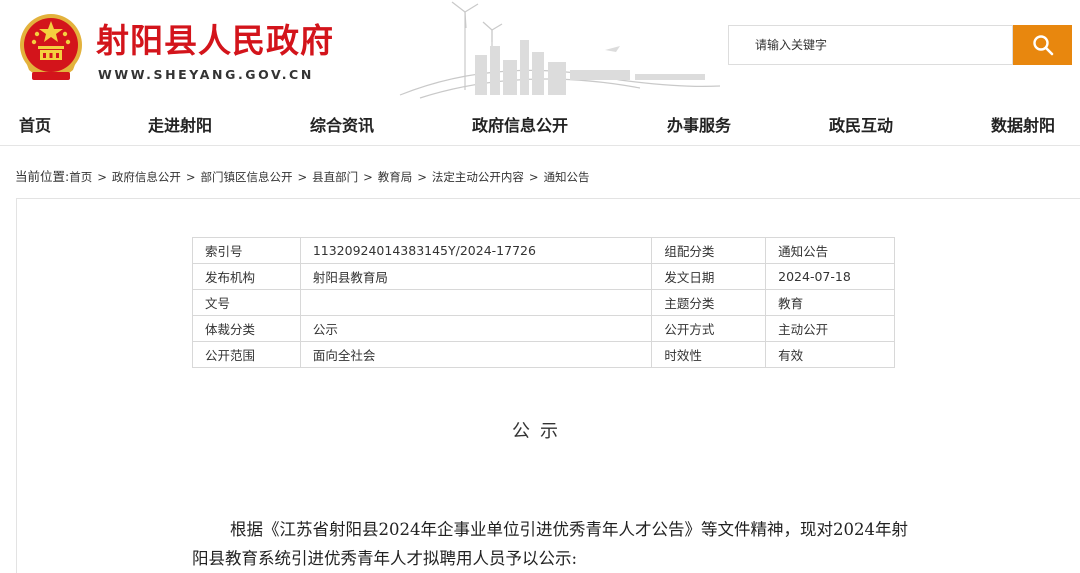  I want to click on meta-key-validity: 时效性, so click(709, 354).